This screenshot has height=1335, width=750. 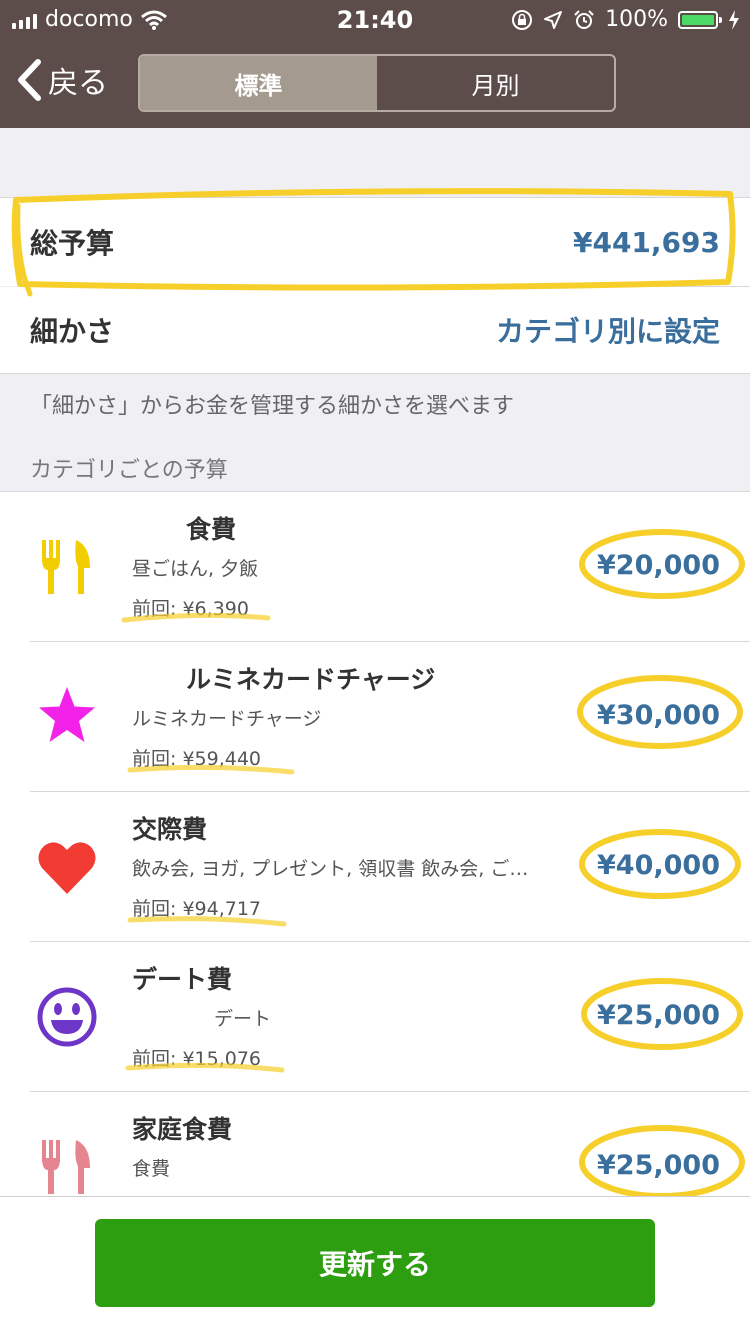 What do you see at coordinates (636, 19) in the screenshot?
I see `battery-percent: 100%` at bounding box center [636, 19].